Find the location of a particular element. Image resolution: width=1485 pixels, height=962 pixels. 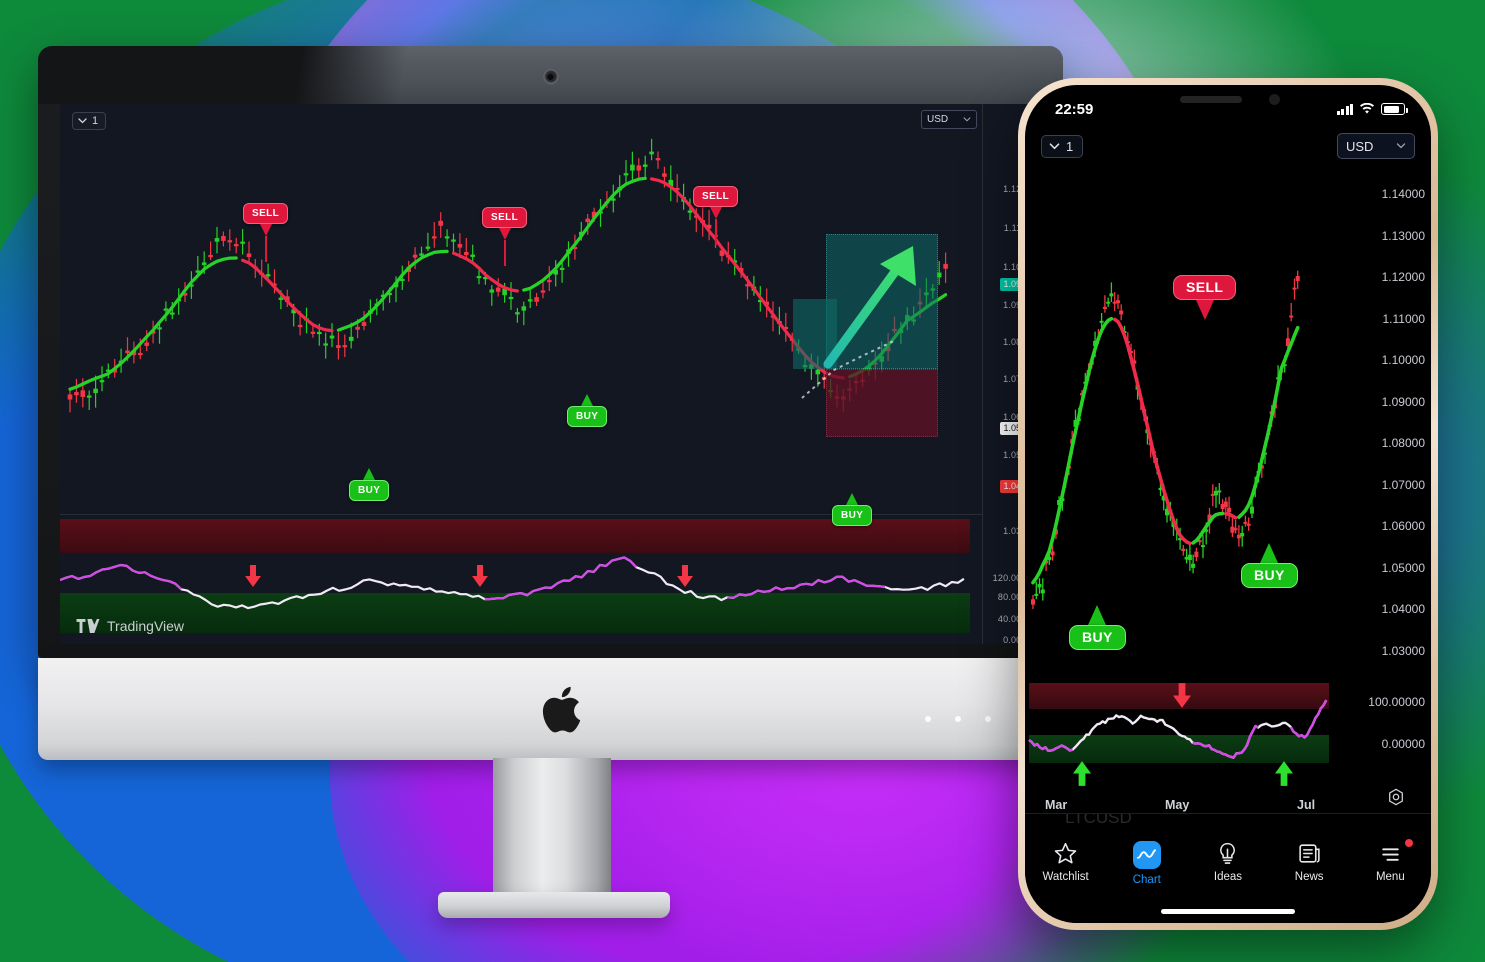

imac-top-bezel is located at coordinates (550, 75).